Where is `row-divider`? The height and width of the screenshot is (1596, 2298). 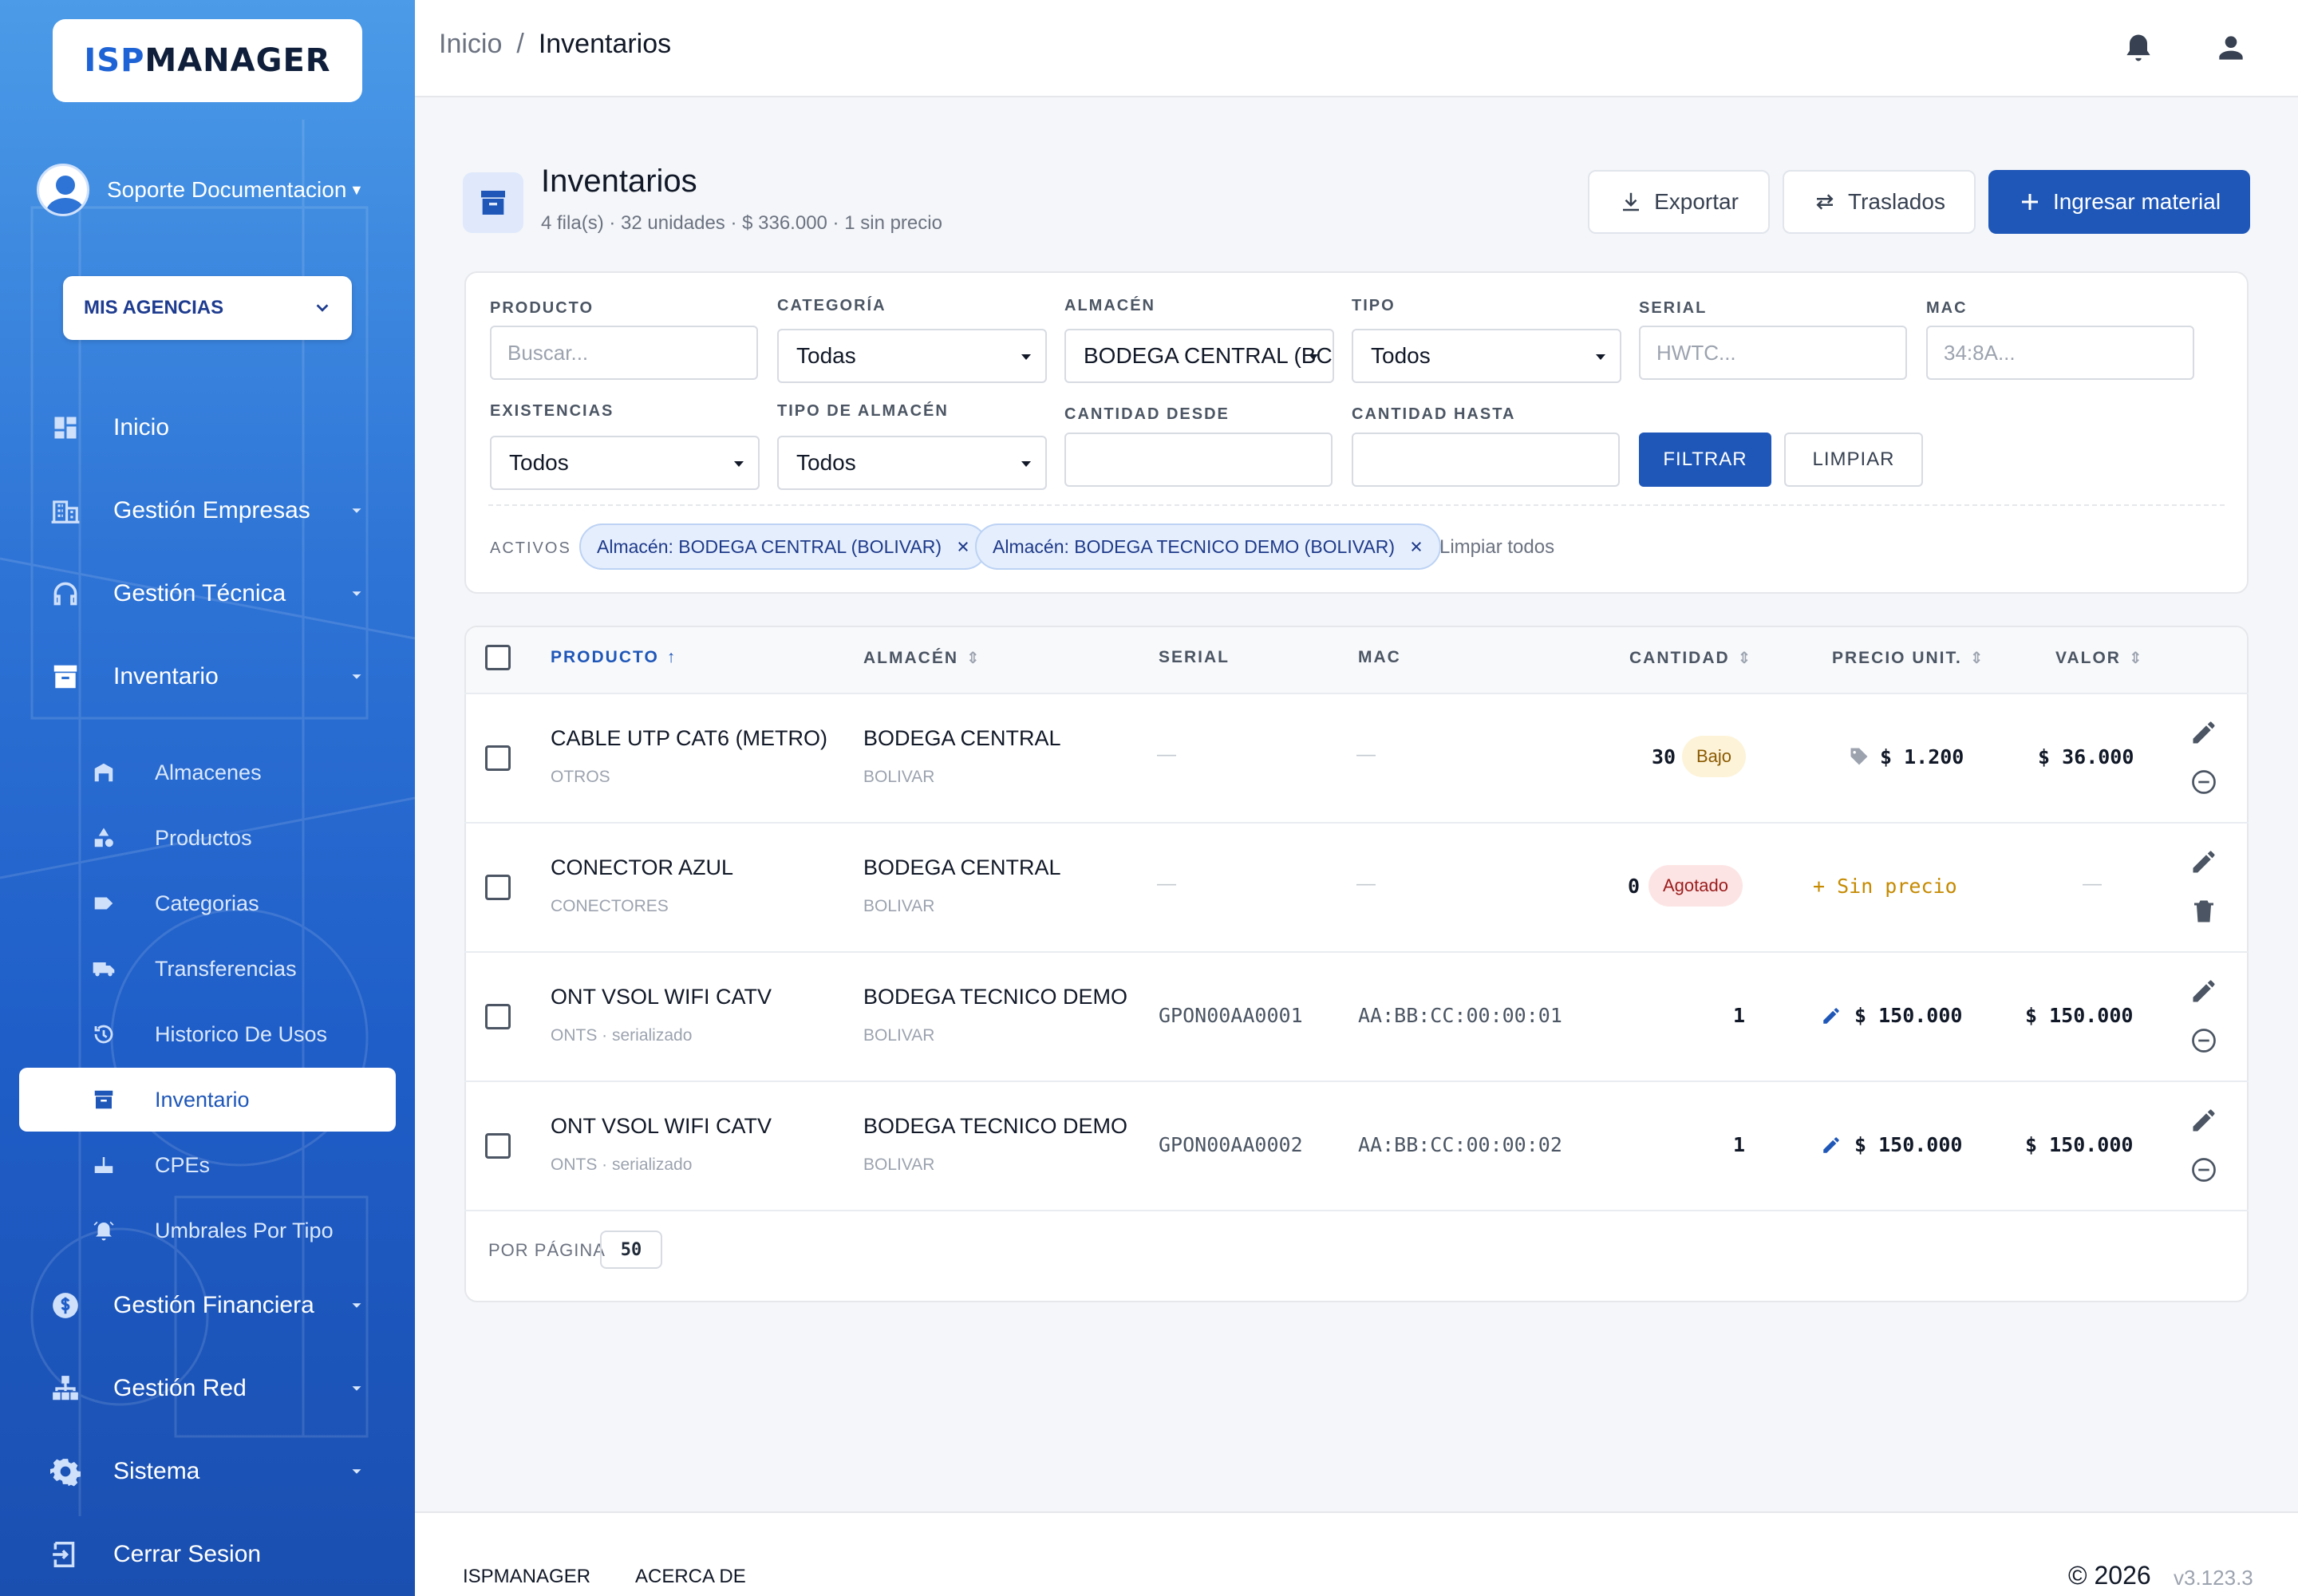 row-divider is located at coordinates (1357, 1210).